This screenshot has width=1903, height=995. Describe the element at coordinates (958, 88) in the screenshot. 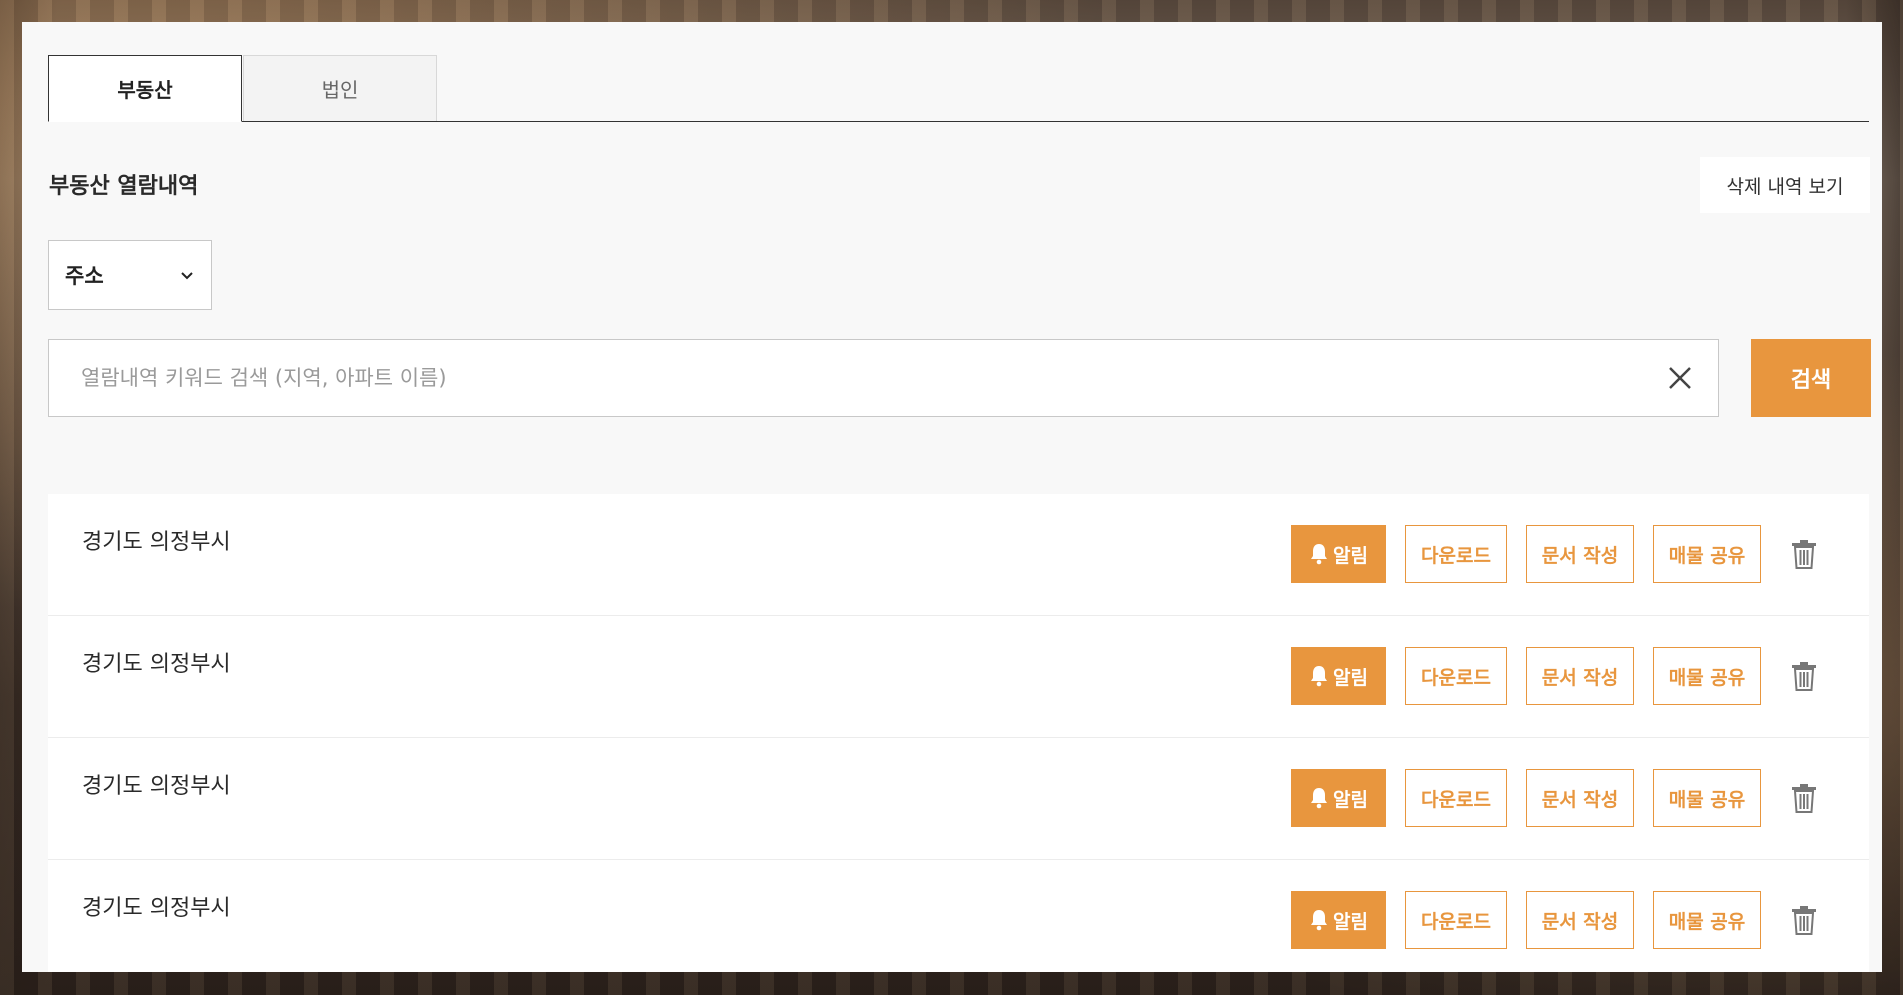

I see `tab-bar: 부동산 법인` at that location.